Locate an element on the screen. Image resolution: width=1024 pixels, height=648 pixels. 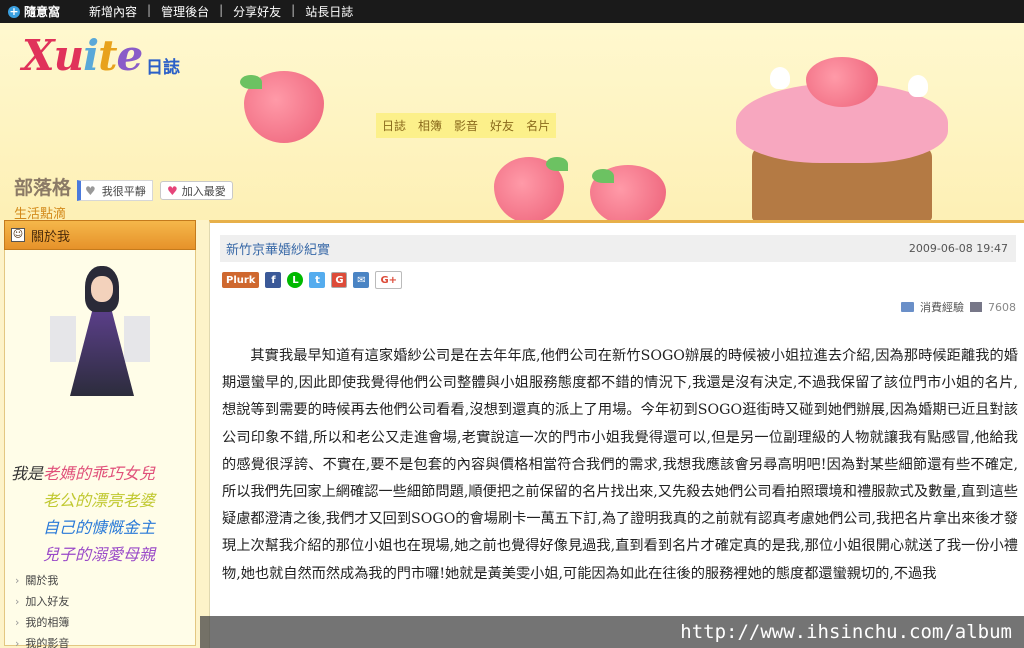
top-link-new: 新增內容 is located at coordinates (113, 11).